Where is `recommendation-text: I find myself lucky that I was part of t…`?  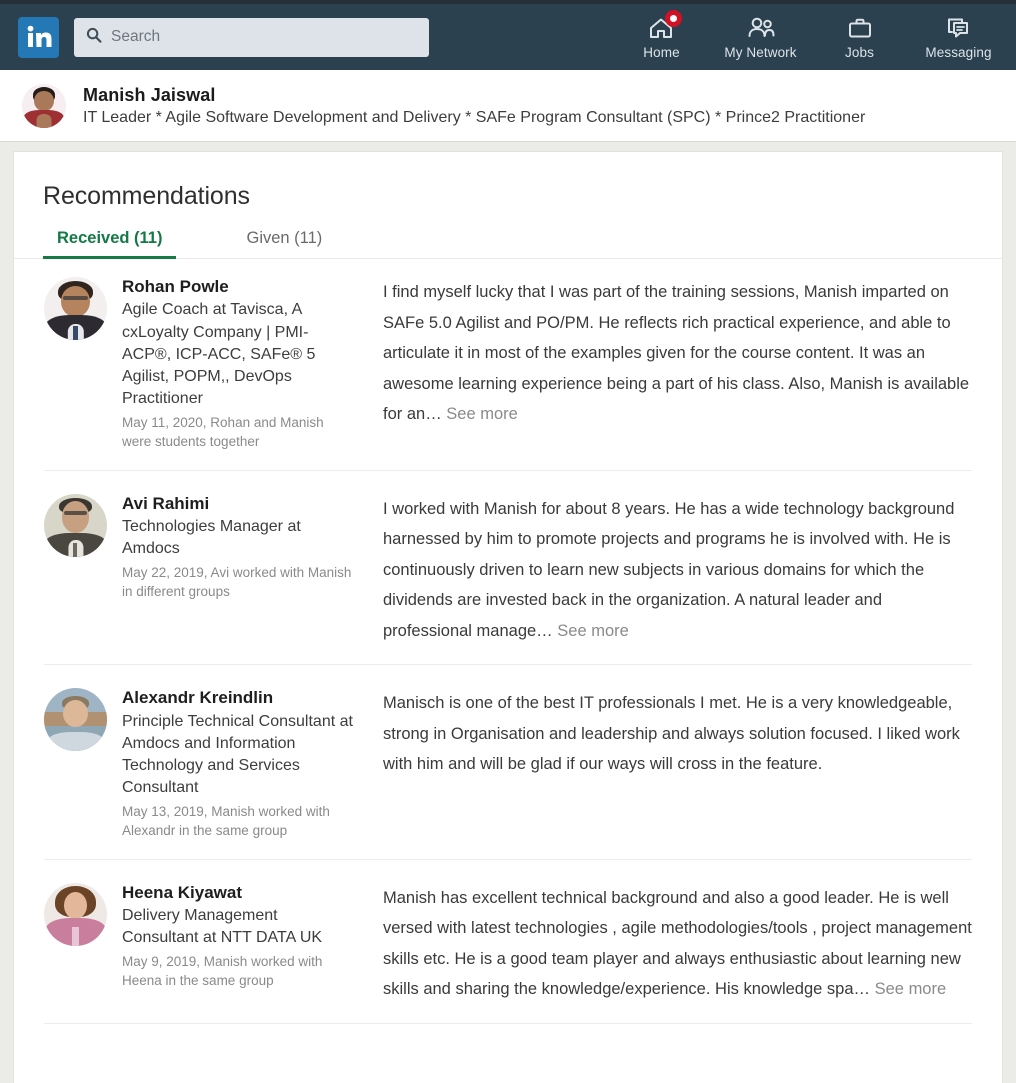
recommendation-text: I find myself lucky that I was part of t… is located at coordinates (676, 353).